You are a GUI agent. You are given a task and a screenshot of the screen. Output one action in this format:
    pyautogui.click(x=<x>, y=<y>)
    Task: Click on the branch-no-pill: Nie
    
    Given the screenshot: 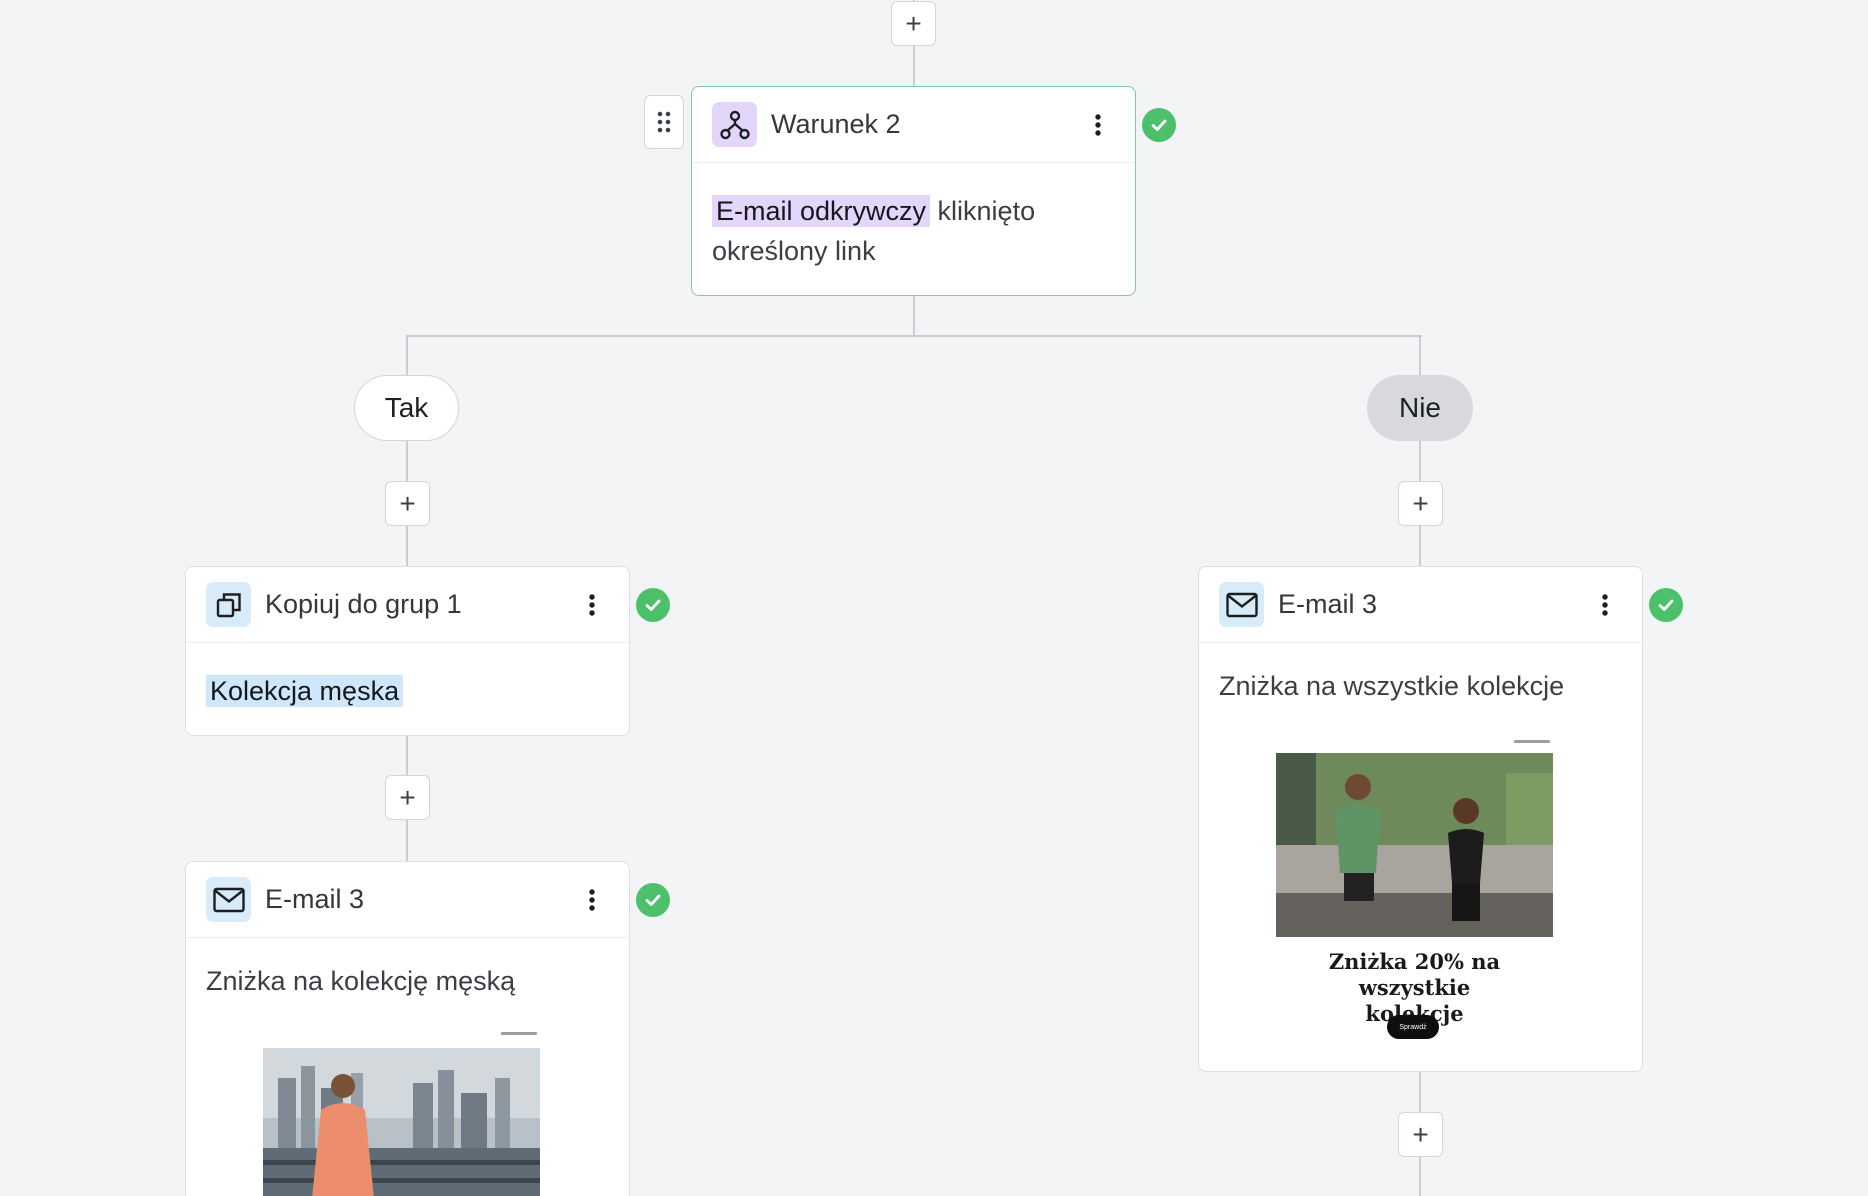 What is the action you would take?
    pyautogui.click(x=1420, y=408)
    